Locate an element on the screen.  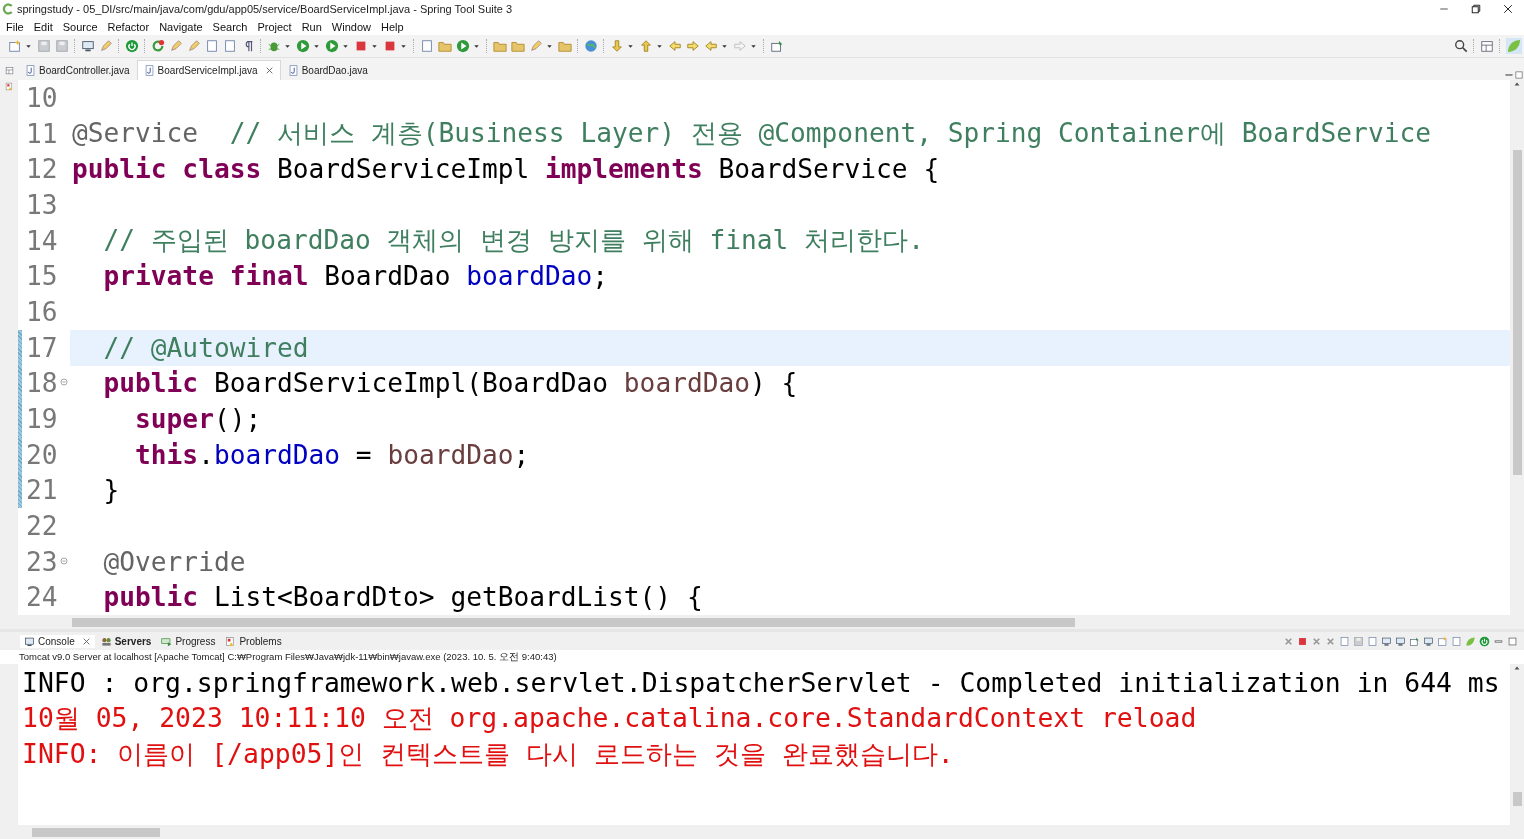
view-tab: Progress is located at coordinates (188, 641).